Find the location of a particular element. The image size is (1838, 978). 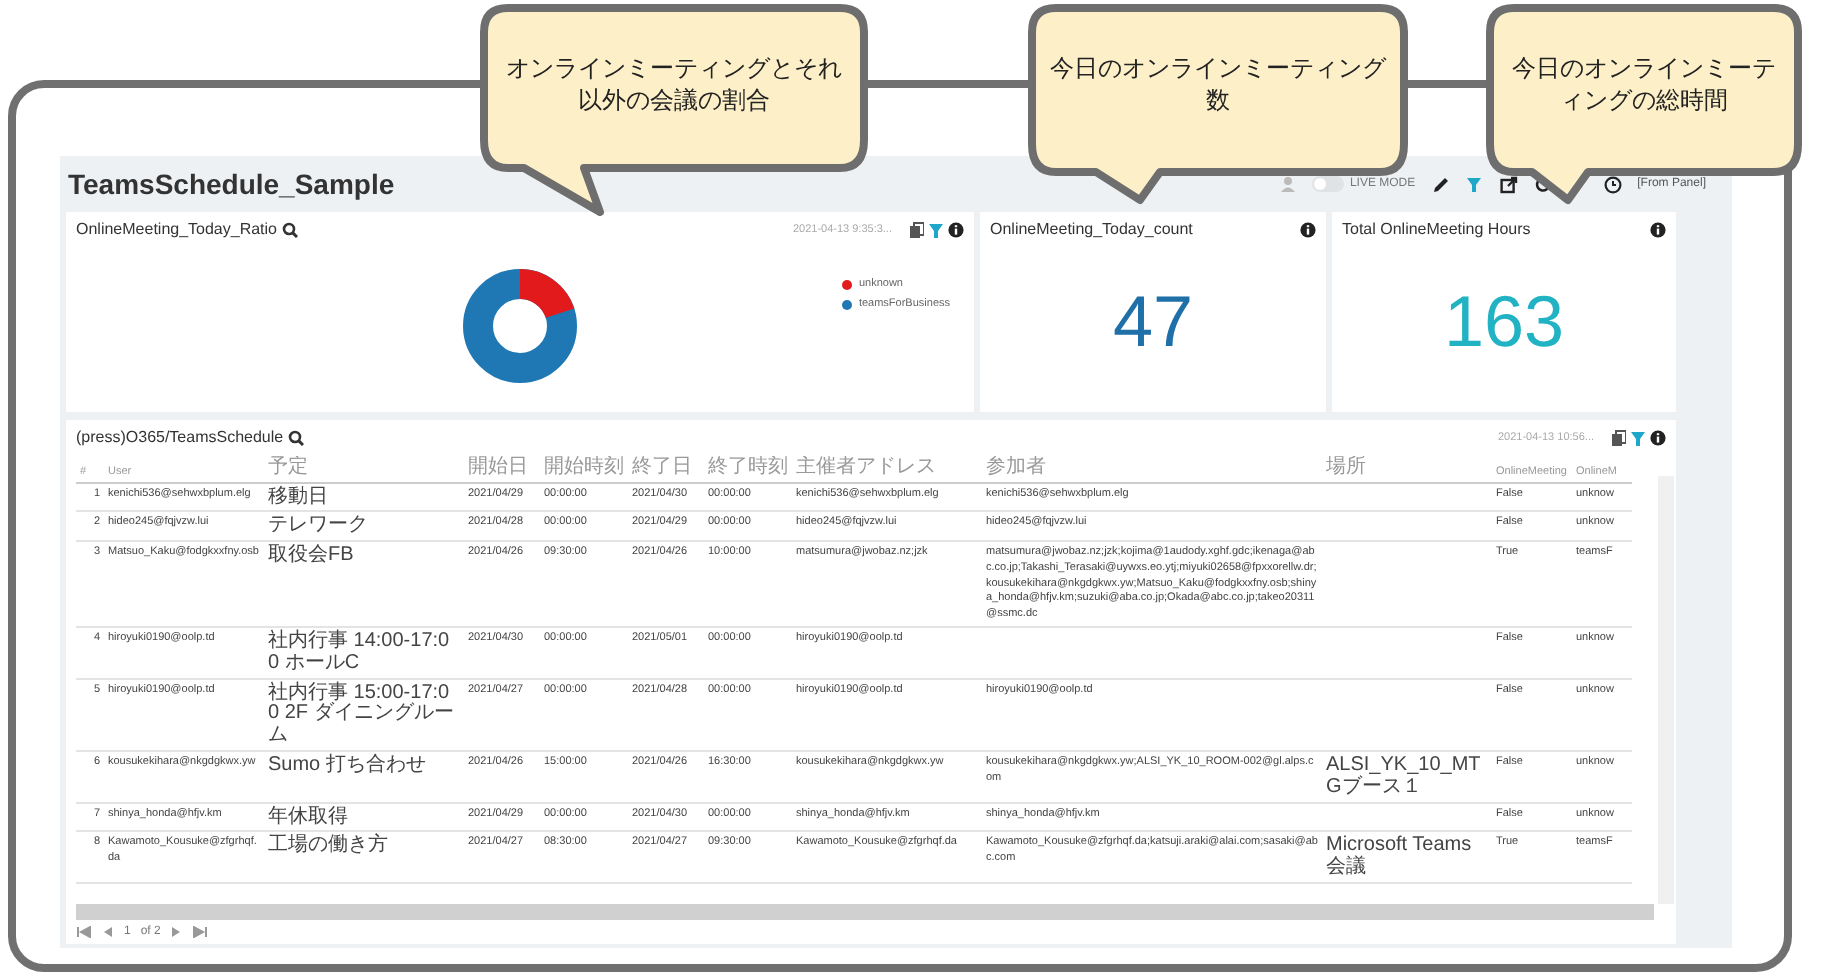

column-header: 終了日 is located at coordinates (666, 469).